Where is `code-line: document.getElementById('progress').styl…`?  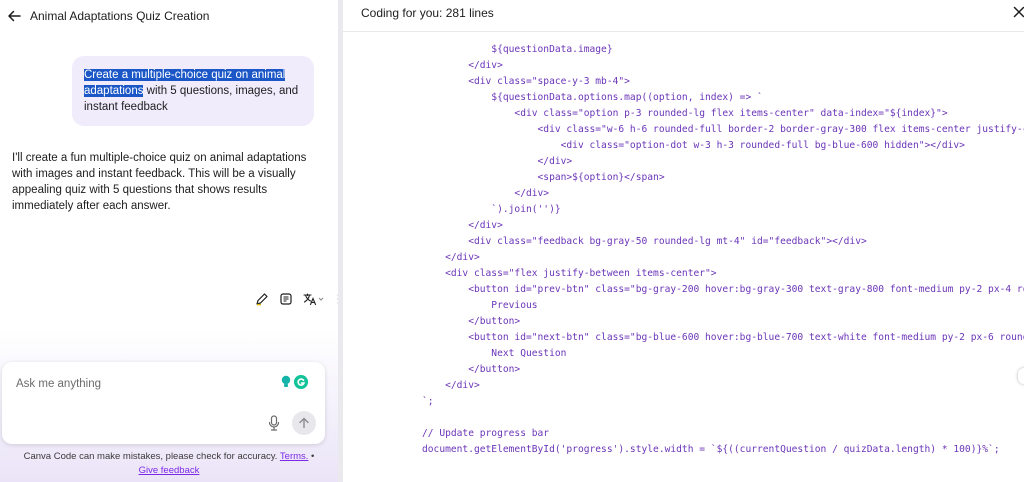 code-line: document.getElementById('progress').styl… is located at coordinates (711, 449).